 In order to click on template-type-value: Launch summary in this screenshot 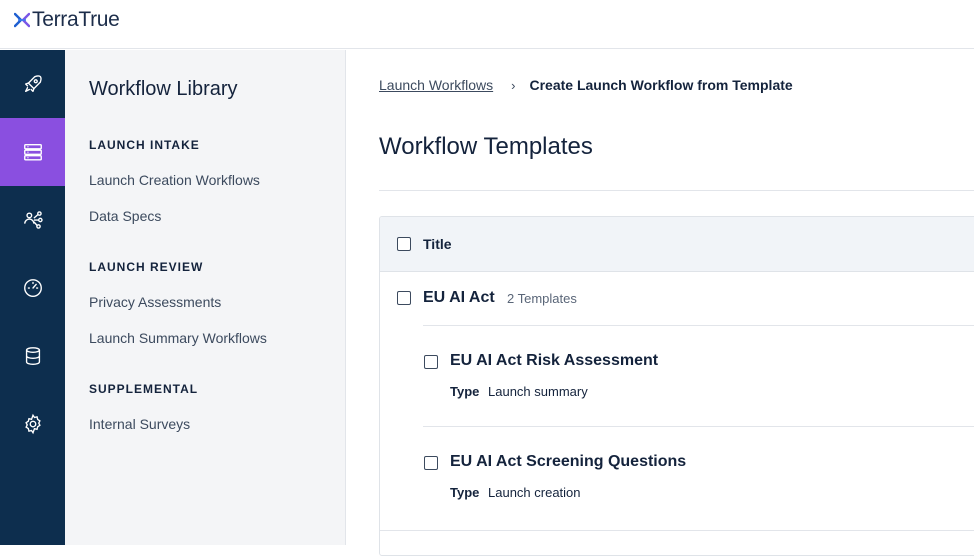, I will do `click(538, 391)`.